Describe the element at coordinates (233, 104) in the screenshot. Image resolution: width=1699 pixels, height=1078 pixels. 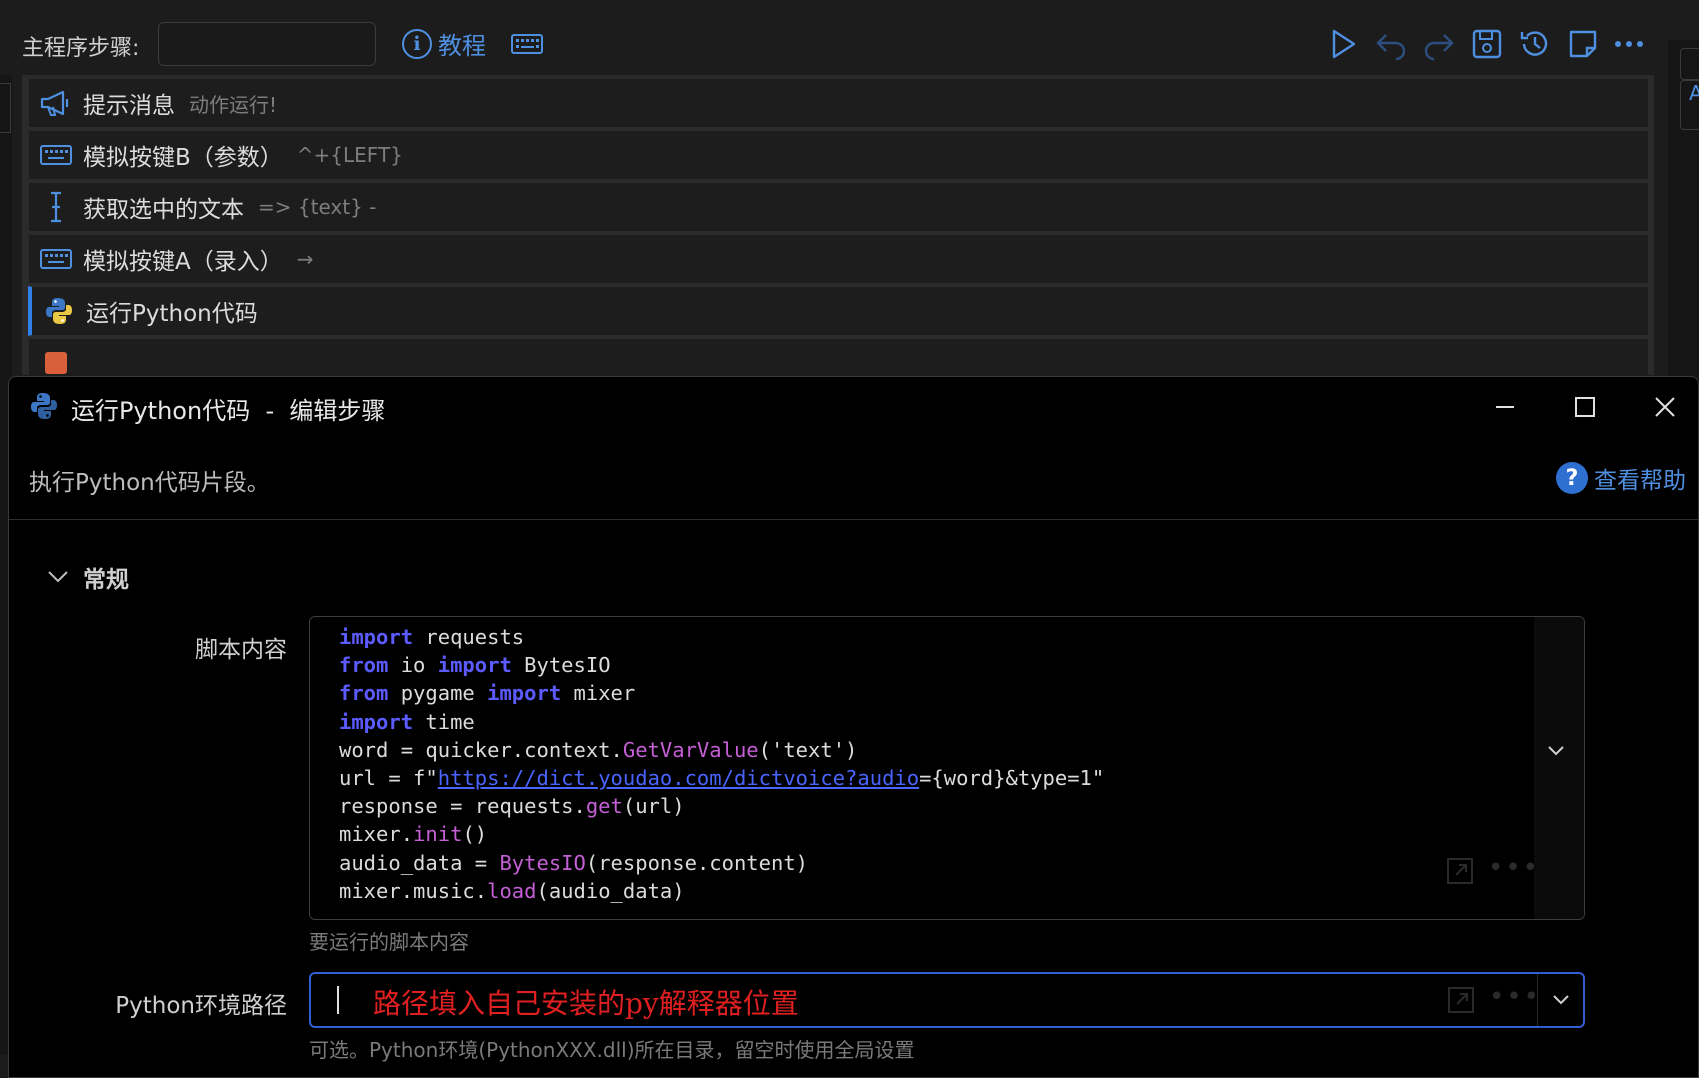
I see `step-desc: 动作运行!` at that location.